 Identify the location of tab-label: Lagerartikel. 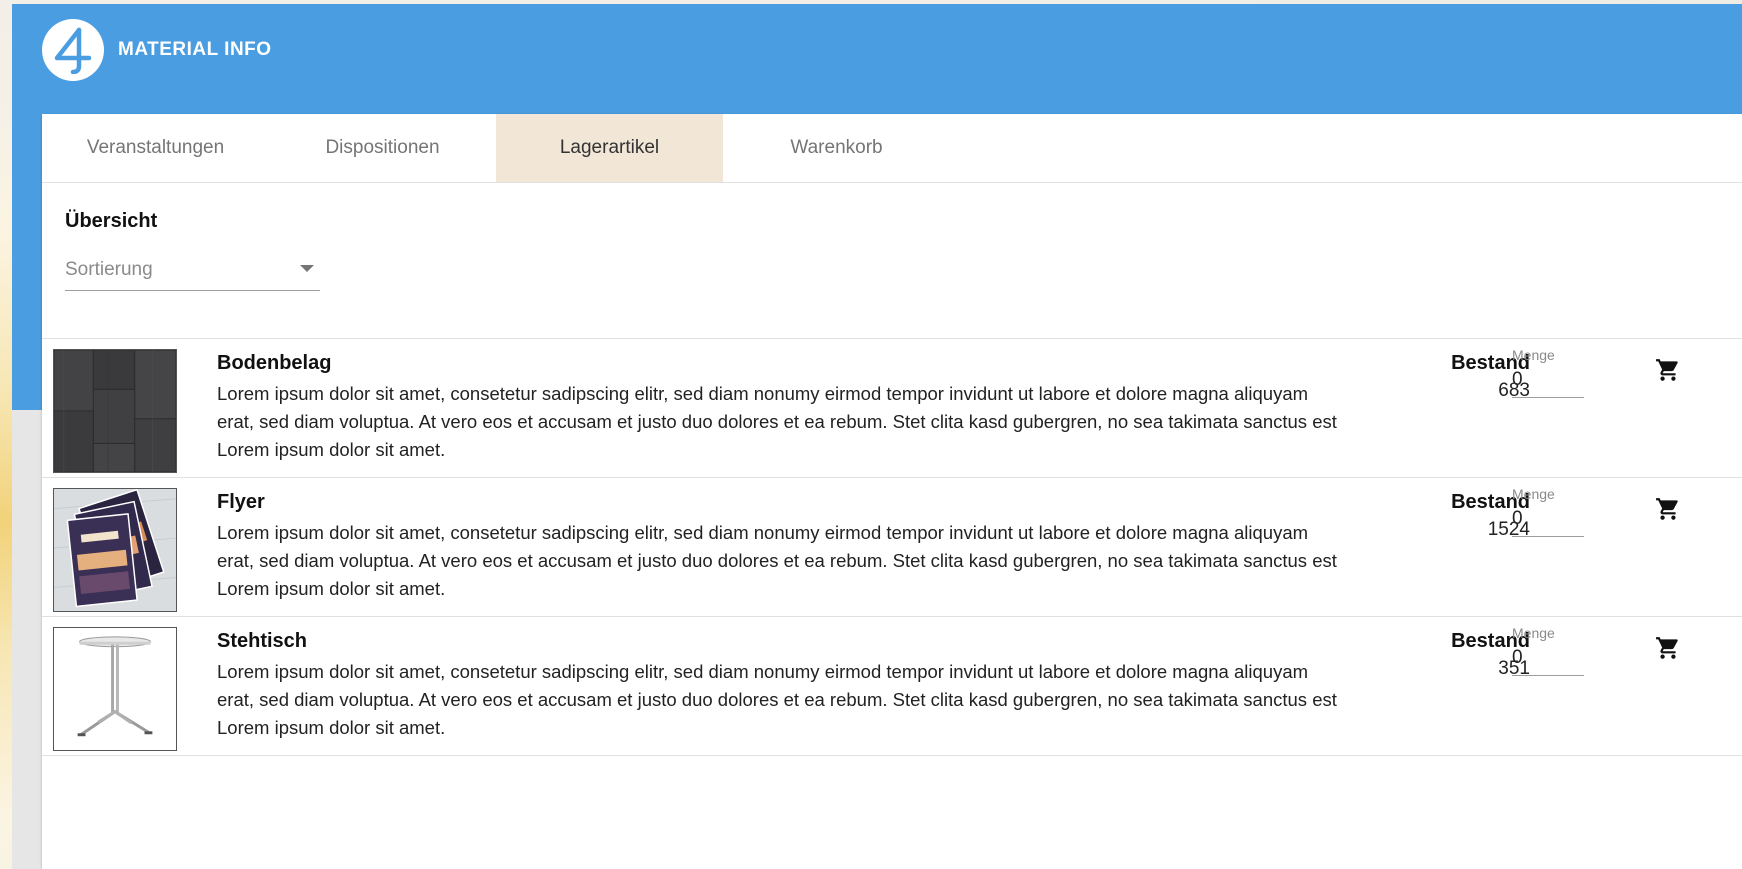
(609, 147).